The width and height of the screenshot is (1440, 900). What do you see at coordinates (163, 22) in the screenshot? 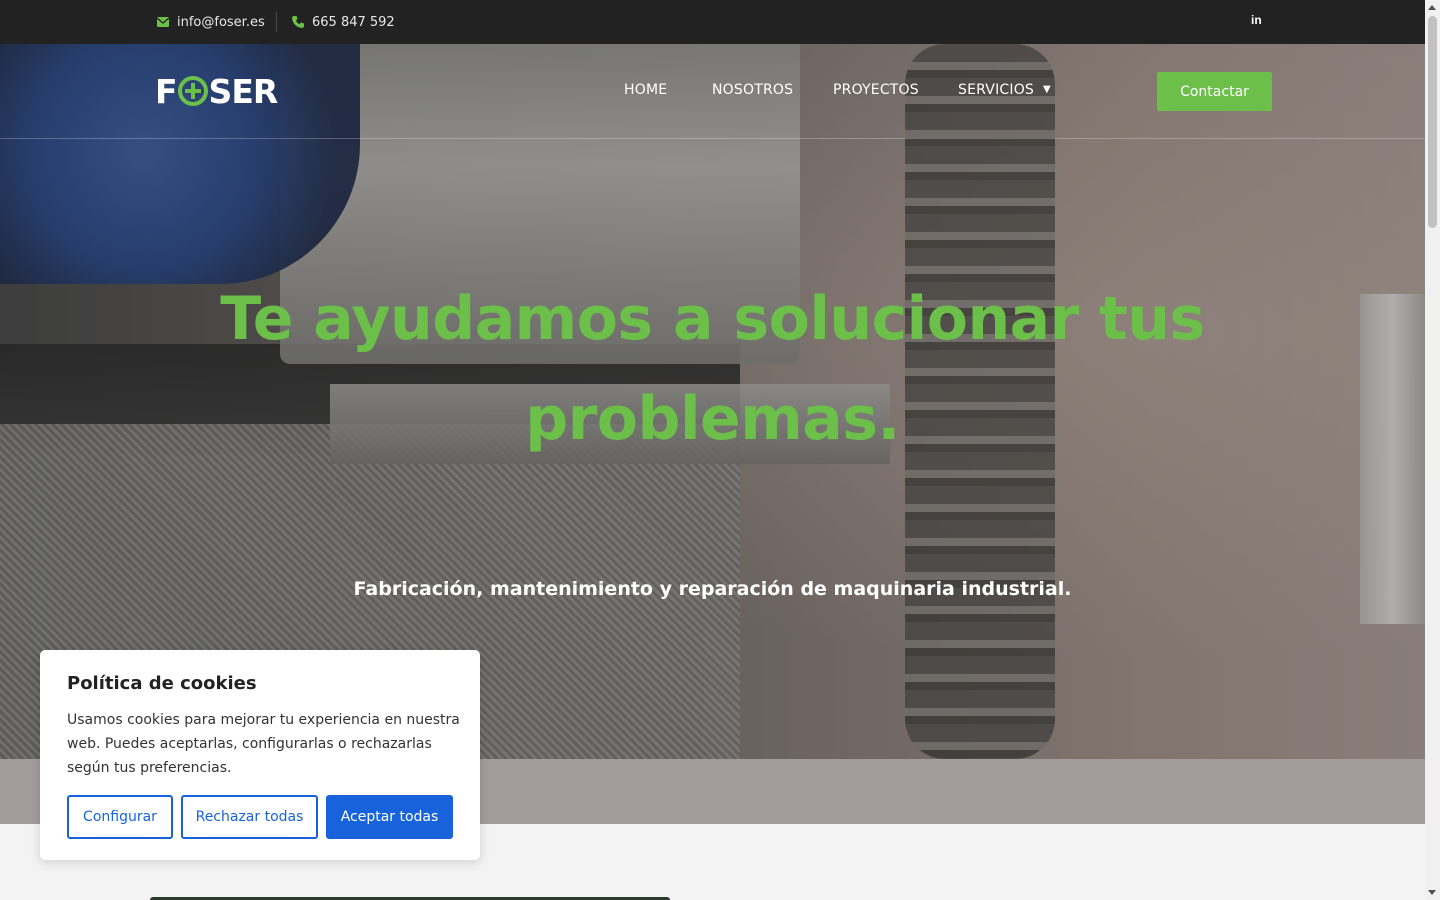
I see `envelope-icon` at bounding box center [163, 22].